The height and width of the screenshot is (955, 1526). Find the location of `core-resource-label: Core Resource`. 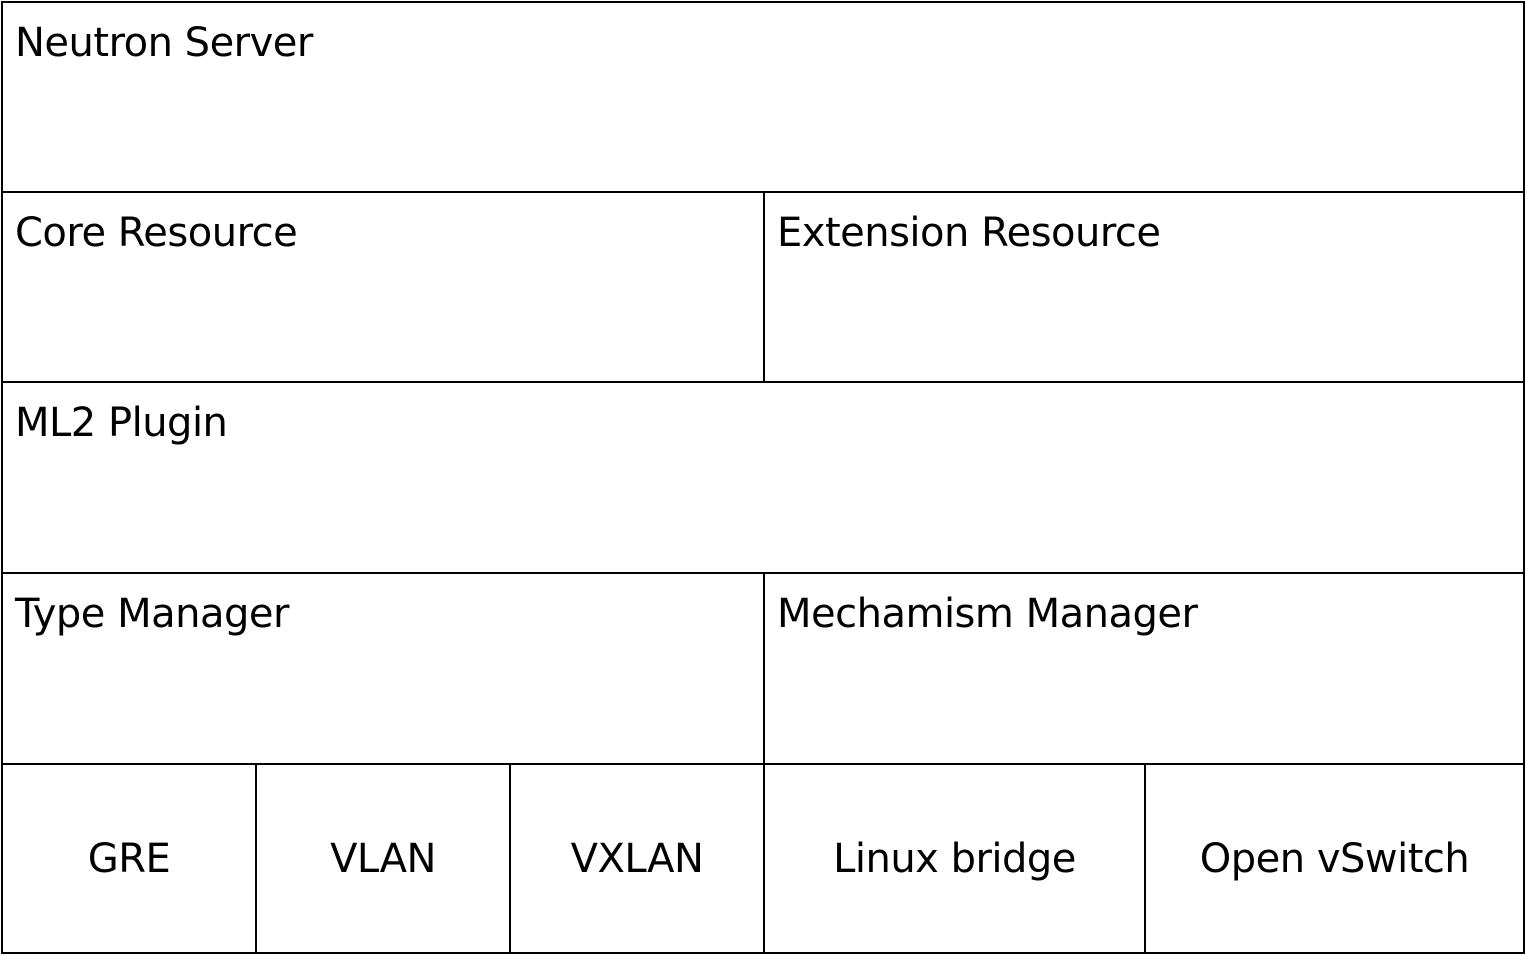

core-resource-label: Core Resource is located at coordinates (156, 233).